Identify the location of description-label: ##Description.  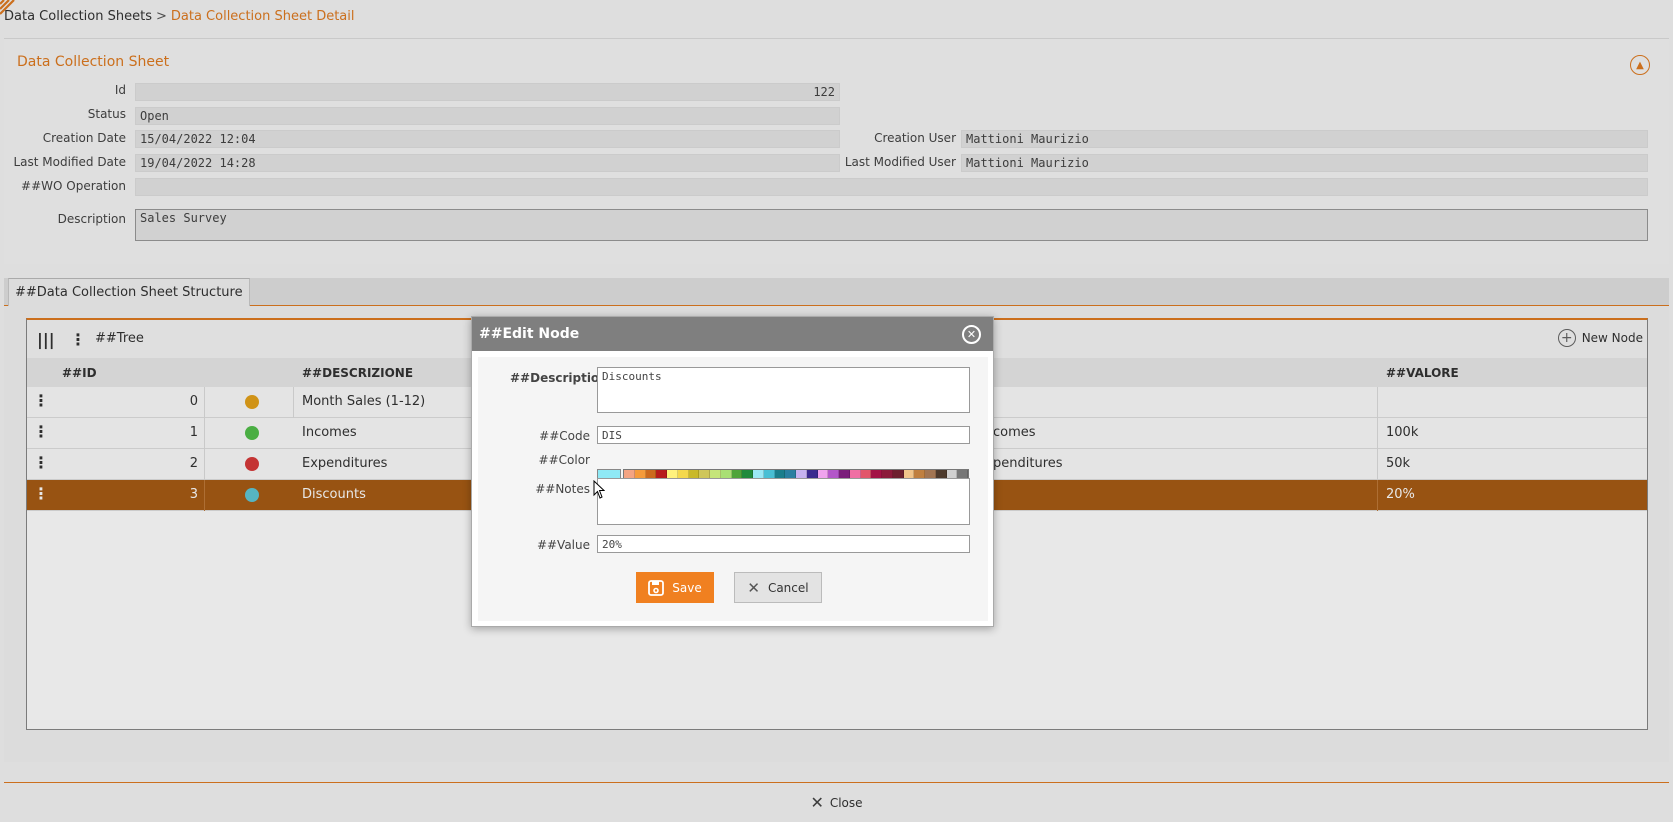
(559, 378).